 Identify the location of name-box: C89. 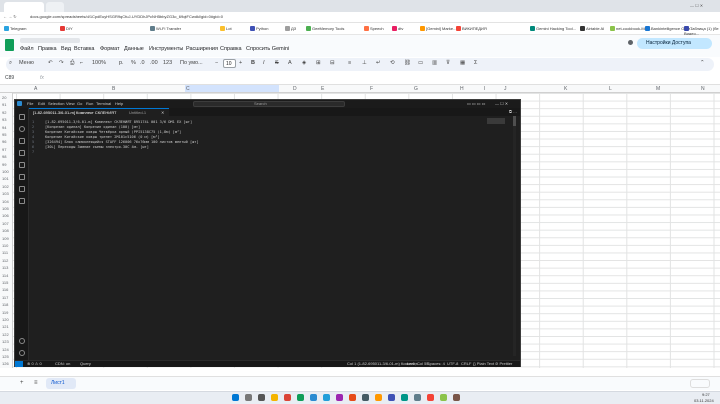
(9, 78).